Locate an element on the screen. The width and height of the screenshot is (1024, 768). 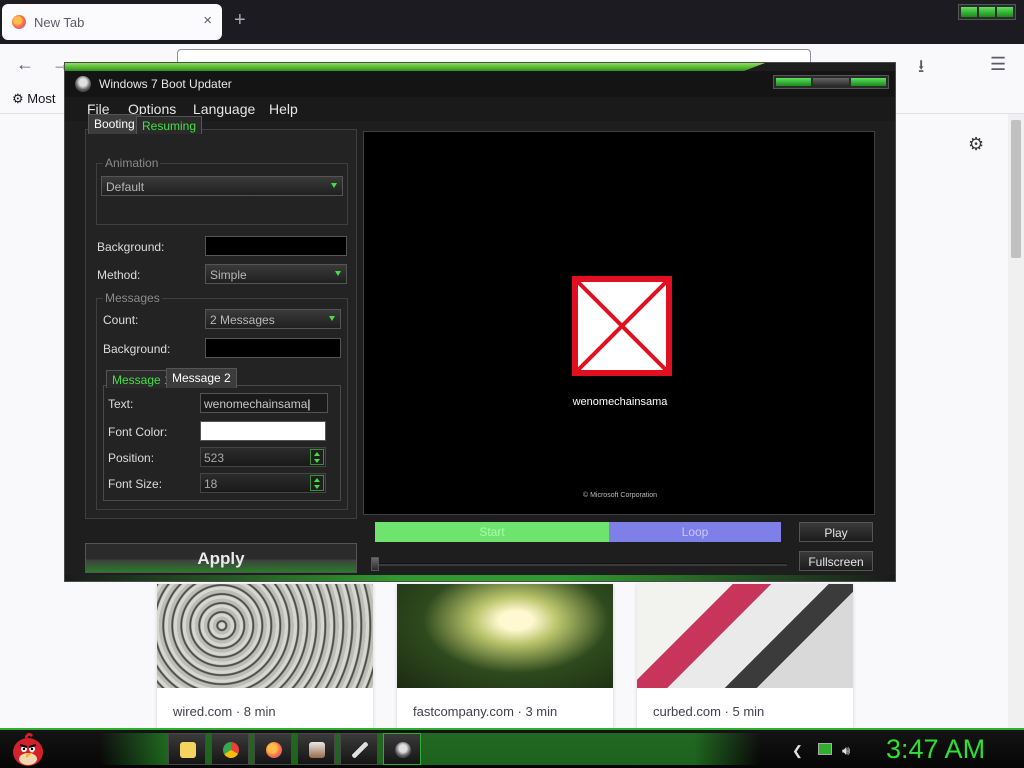
app-titlebar: Windows 7 Boot Updater is located at coordinates (480, 84).